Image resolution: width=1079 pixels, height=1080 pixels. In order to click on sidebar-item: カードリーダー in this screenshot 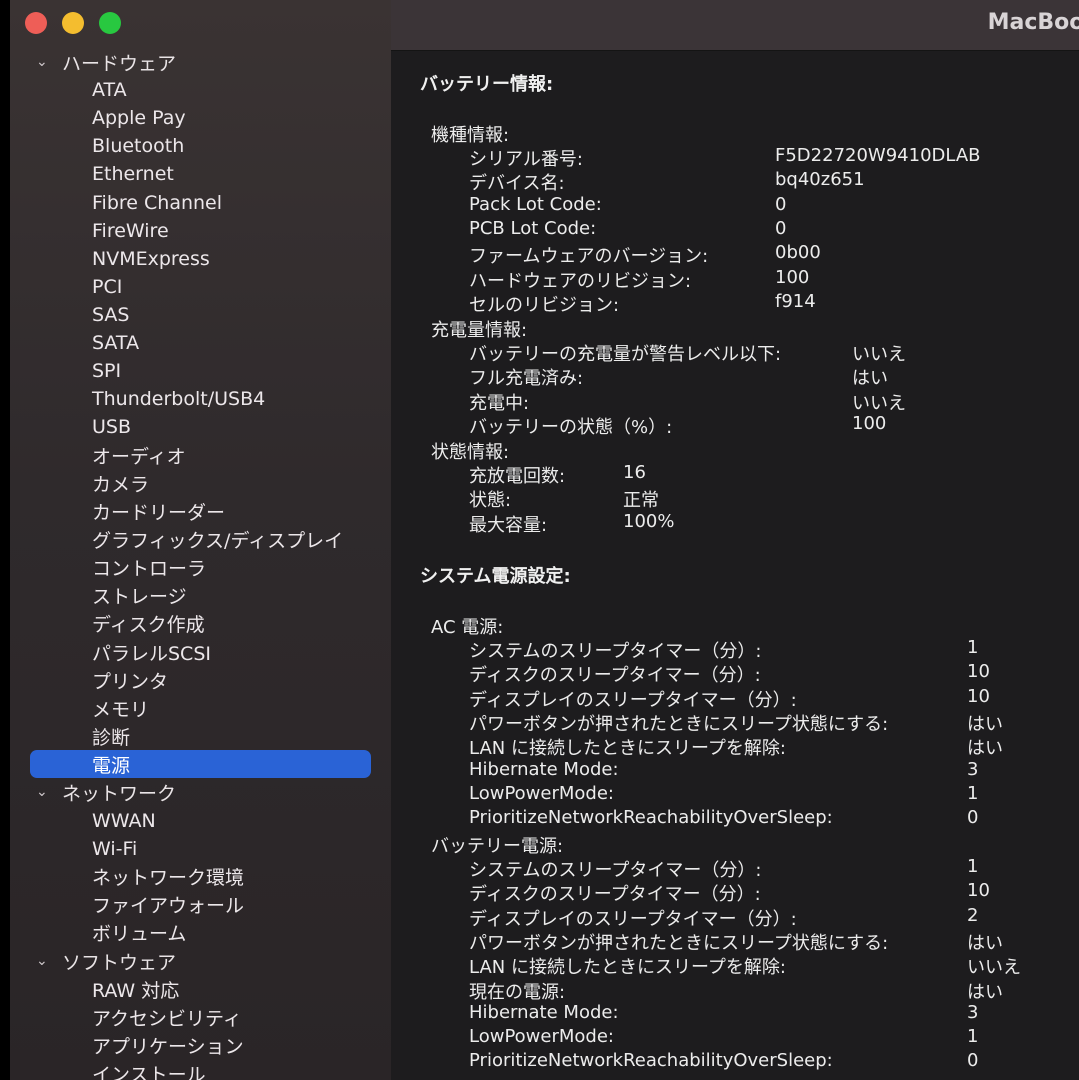, I will do `click(200, 512)`.